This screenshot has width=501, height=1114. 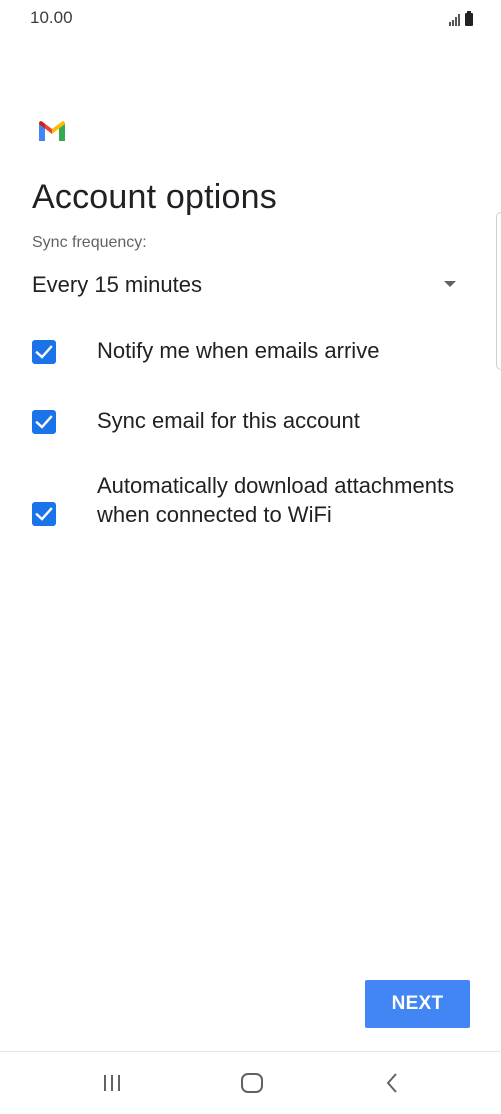 I want to click on notify-label: Notify me when emails arrive, so click(x=238, y=350).